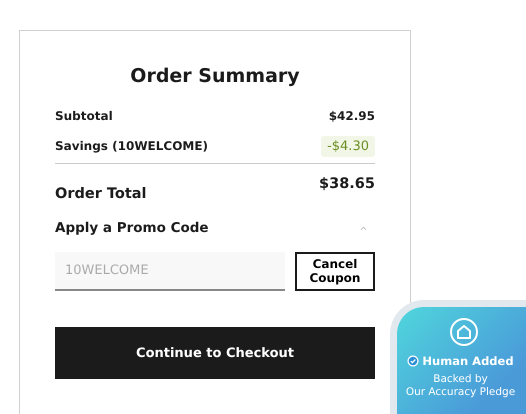 Image resolution: width=526 pixels, height=414 pixels. I want to click on total-amount: $38.65, so click(347, 184).